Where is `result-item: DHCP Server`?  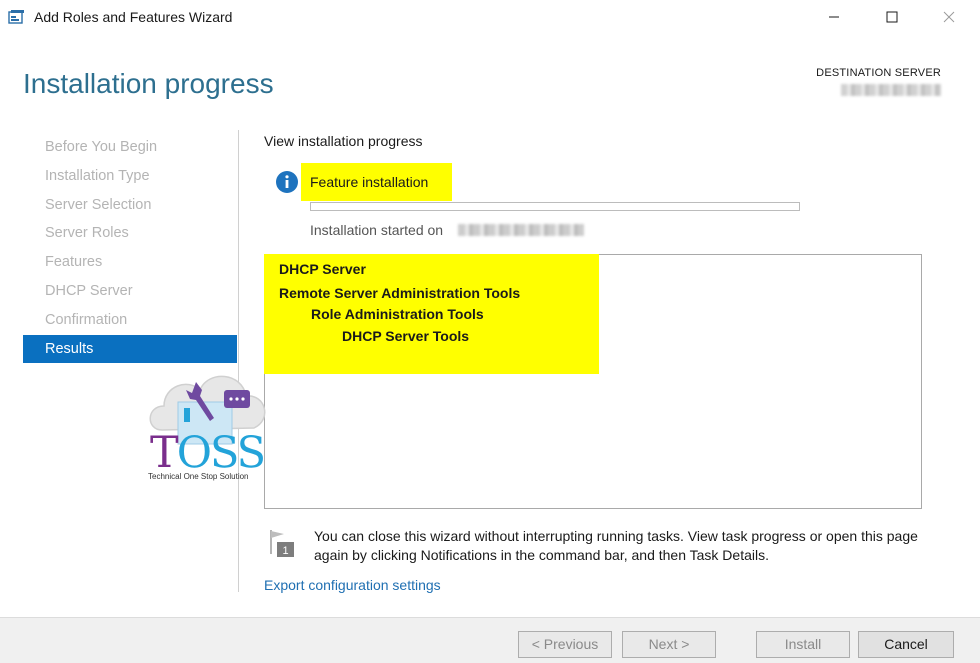
result-item: DHCP Server is located at coordinates (322, 269).